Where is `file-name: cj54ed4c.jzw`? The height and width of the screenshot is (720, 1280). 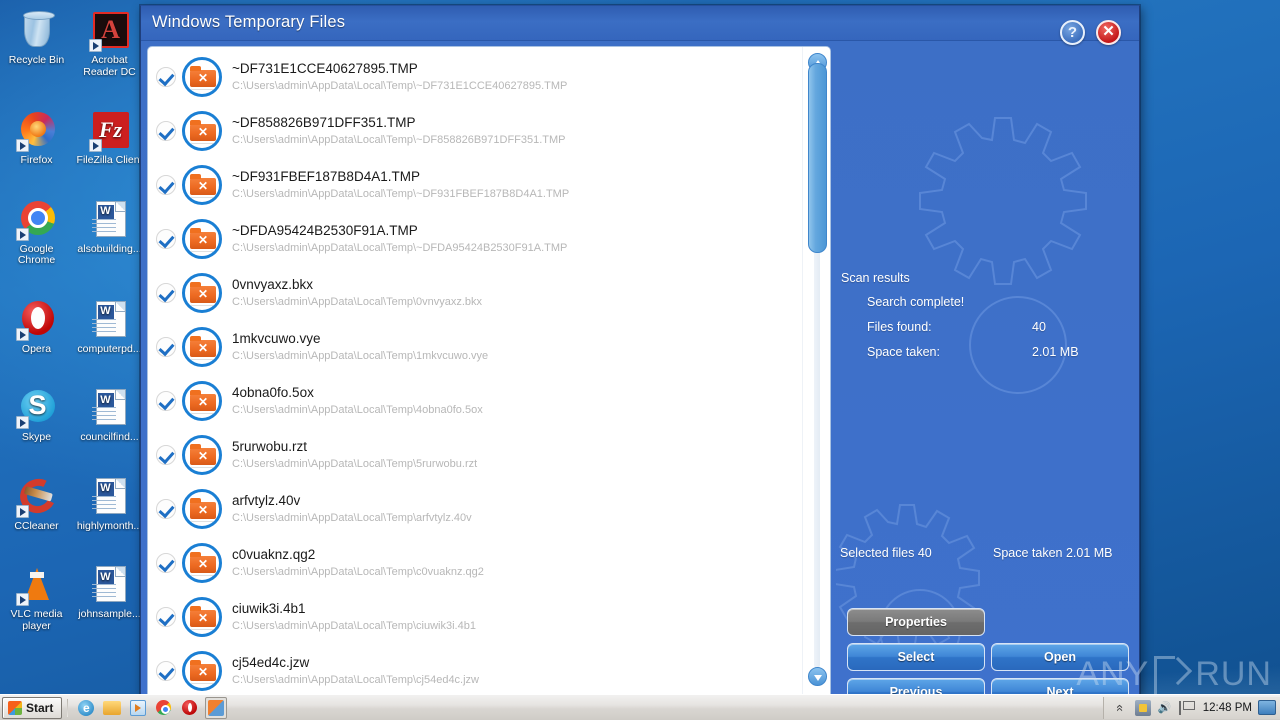 file-name: cj54ed4c.jzw is located at coordinates (271, 662).